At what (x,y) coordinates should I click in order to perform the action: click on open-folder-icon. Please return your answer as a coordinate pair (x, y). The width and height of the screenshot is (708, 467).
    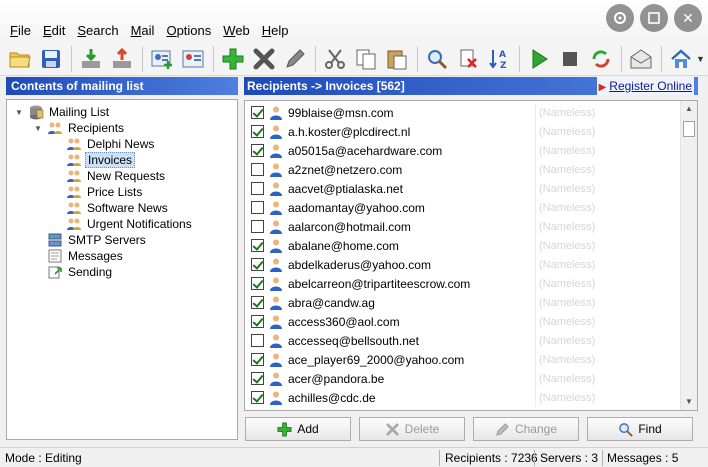
    Looking at the image, I should click on (20, 59).